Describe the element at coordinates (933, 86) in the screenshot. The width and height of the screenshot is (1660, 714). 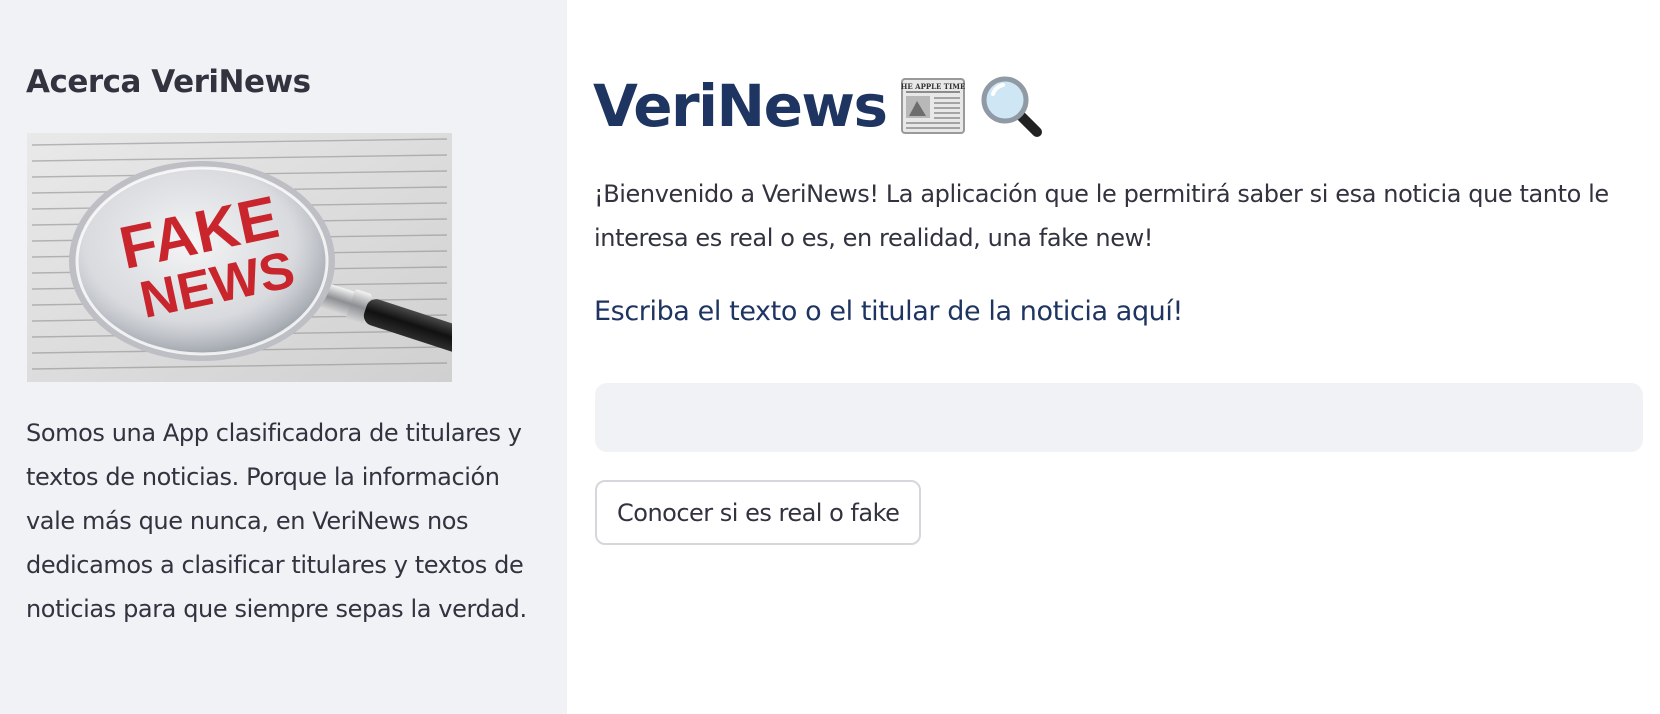
I see `newspaper-icon-text: THE APPLE TIMES` at that location.